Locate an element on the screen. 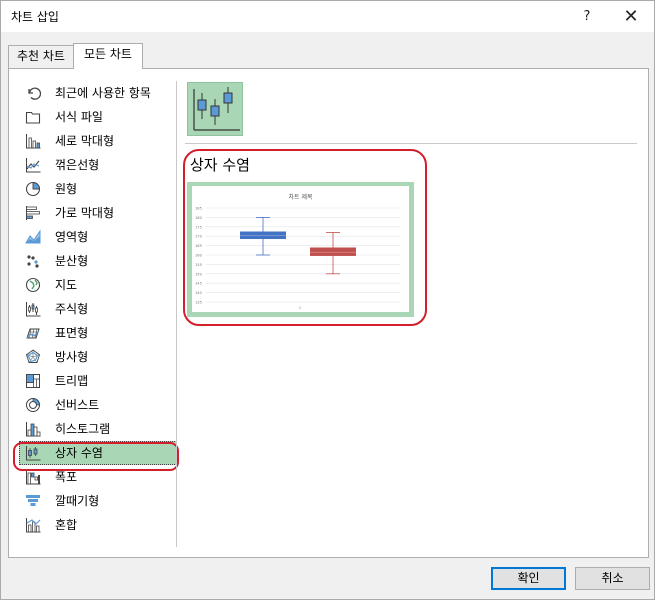 This screenshot has height=600, width=655. chart-subtype-box-whisker is located at coordinates (215, 109).